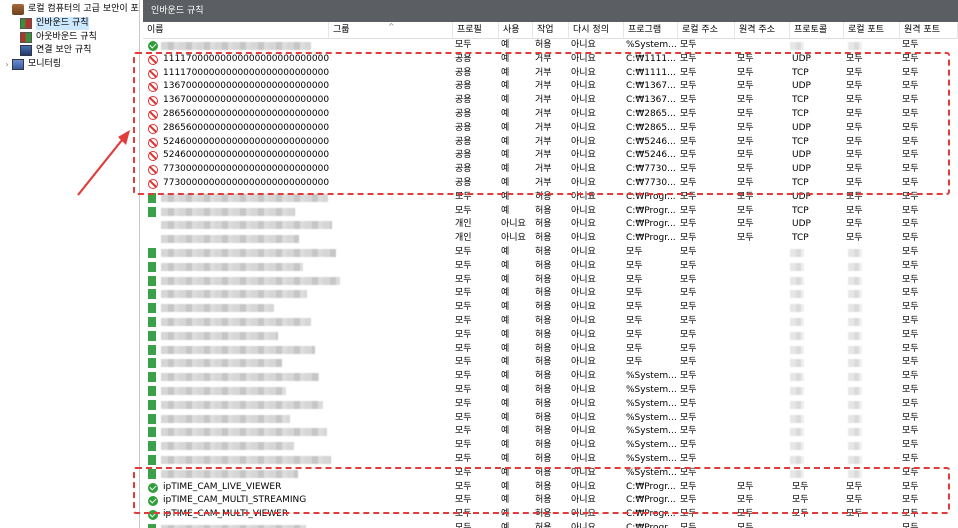  What do you see at coordinates (745, 155) in the screenshot?
I see `cell-remote-addr: 모두` at bounding box center [745, 155].